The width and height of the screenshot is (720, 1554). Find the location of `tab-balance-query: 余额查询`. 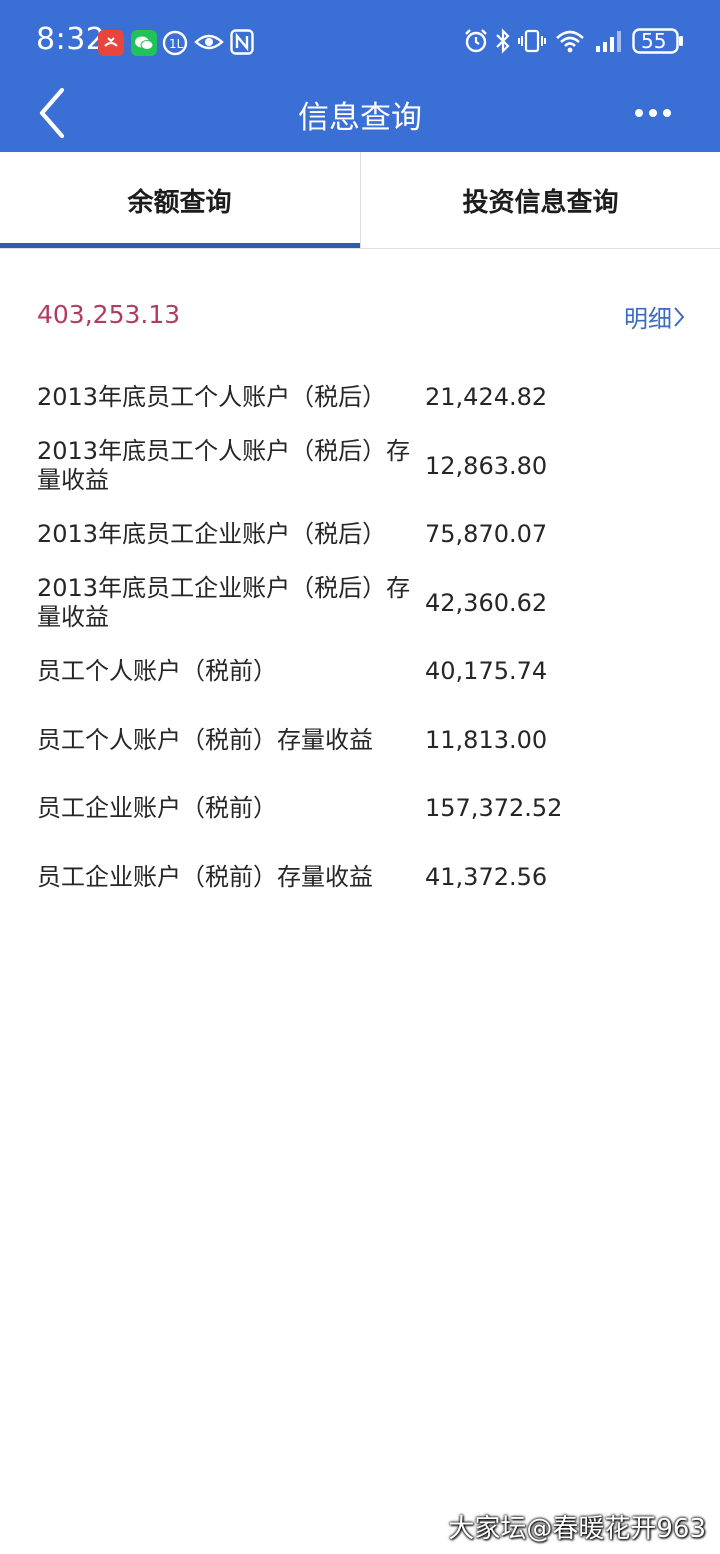

tab-balance-query: 余额查询 is located at coordinates (179, 200).